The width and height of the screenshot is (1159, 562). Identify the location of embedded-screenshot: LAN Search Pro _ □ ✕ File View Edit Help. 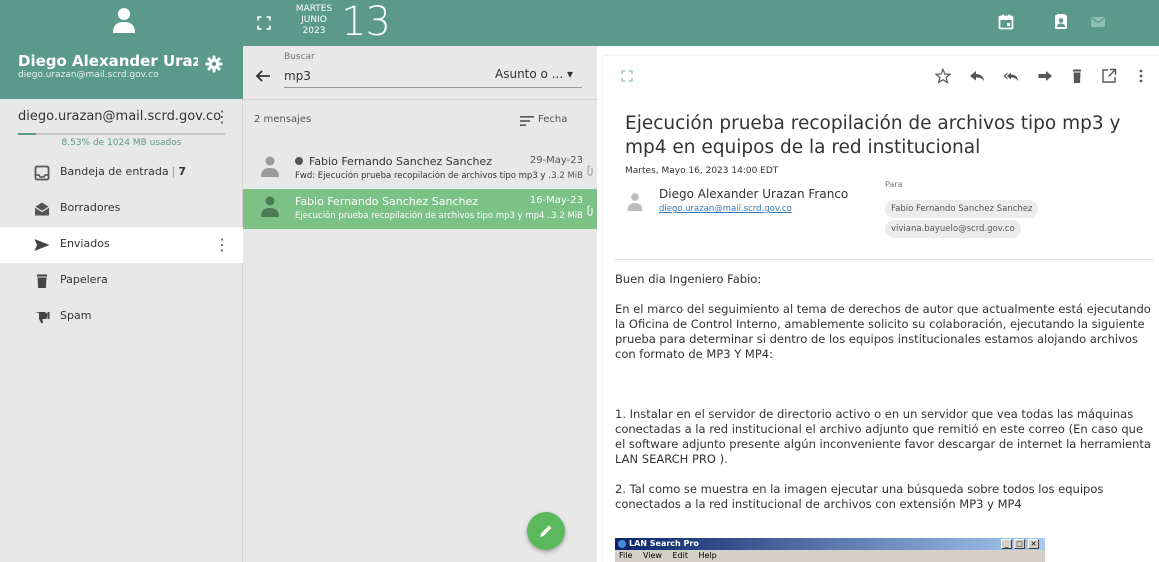
(830, 550).